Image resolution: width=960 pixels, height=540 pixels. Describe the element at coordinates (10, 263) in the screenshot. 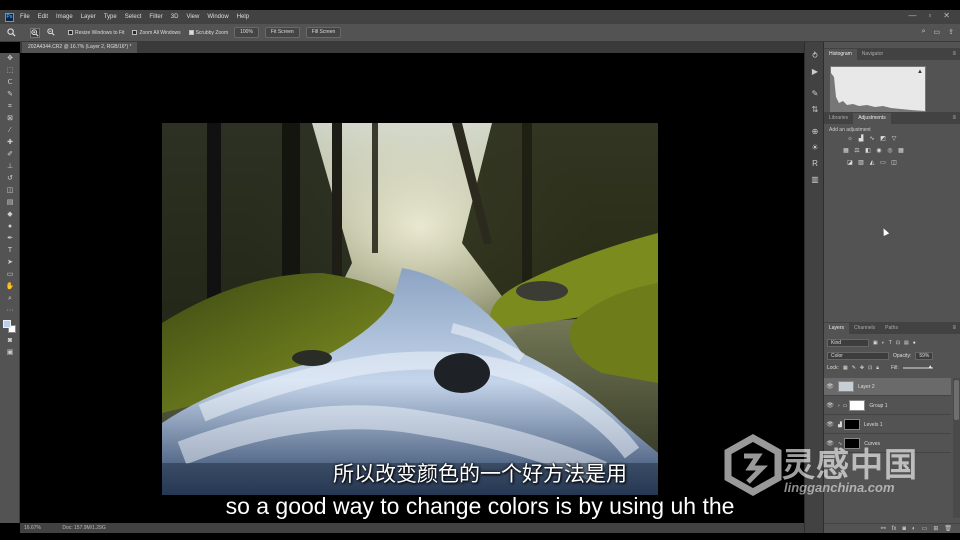

I see `path-select-tool-icon: ➤` at that location.